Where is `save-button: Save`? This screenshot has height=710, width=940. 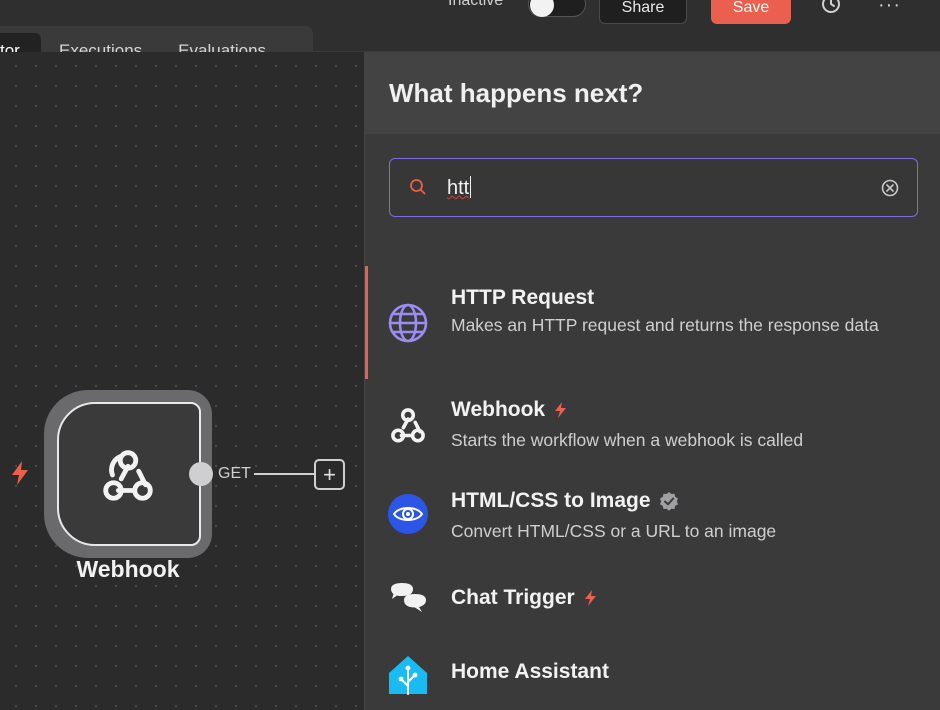 save-button: Save is located at coordinates (751, 12).